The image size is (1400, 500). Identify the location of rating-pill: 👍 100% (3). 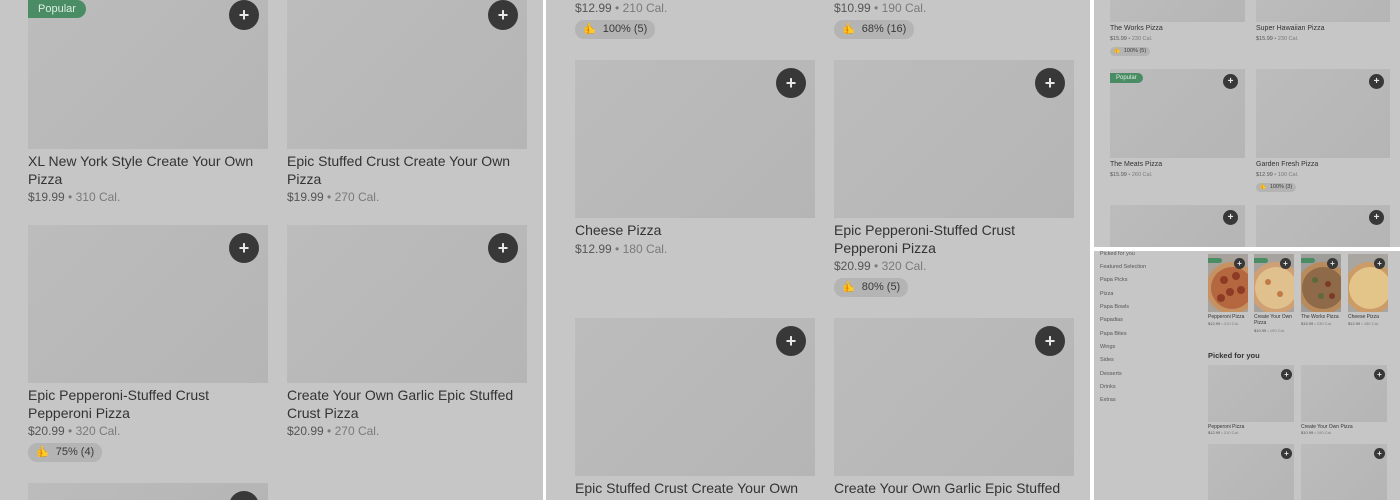
(1276, 187).